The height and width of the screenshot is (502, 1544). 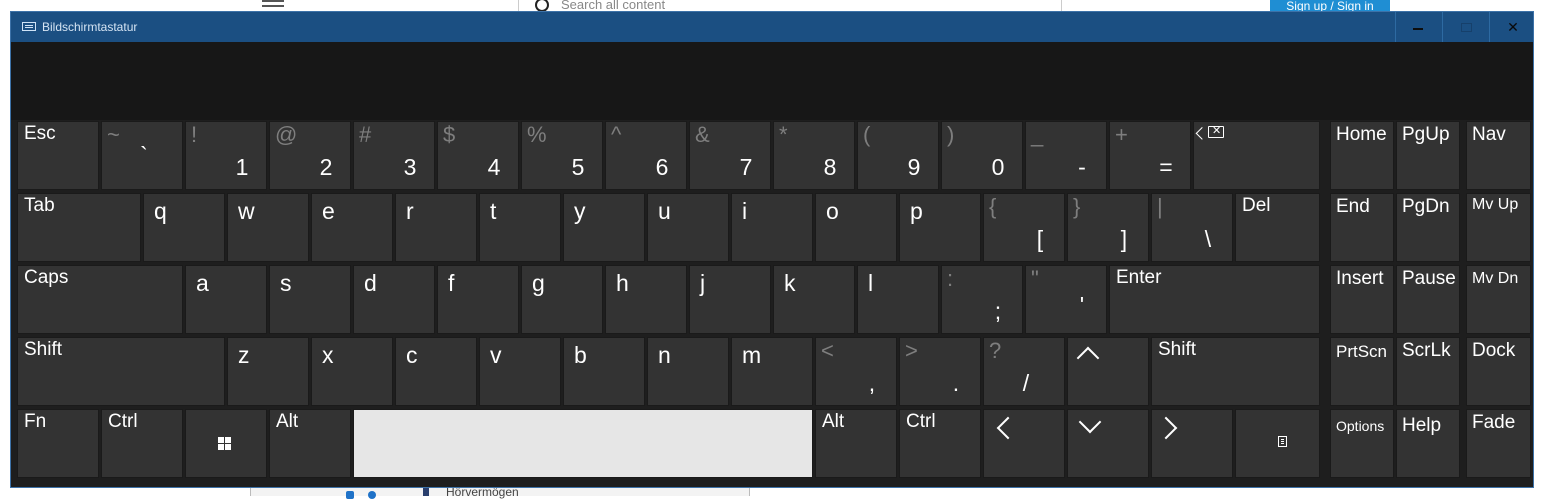 I want to click on key-1: ! 1, so click(x=226, y=155).